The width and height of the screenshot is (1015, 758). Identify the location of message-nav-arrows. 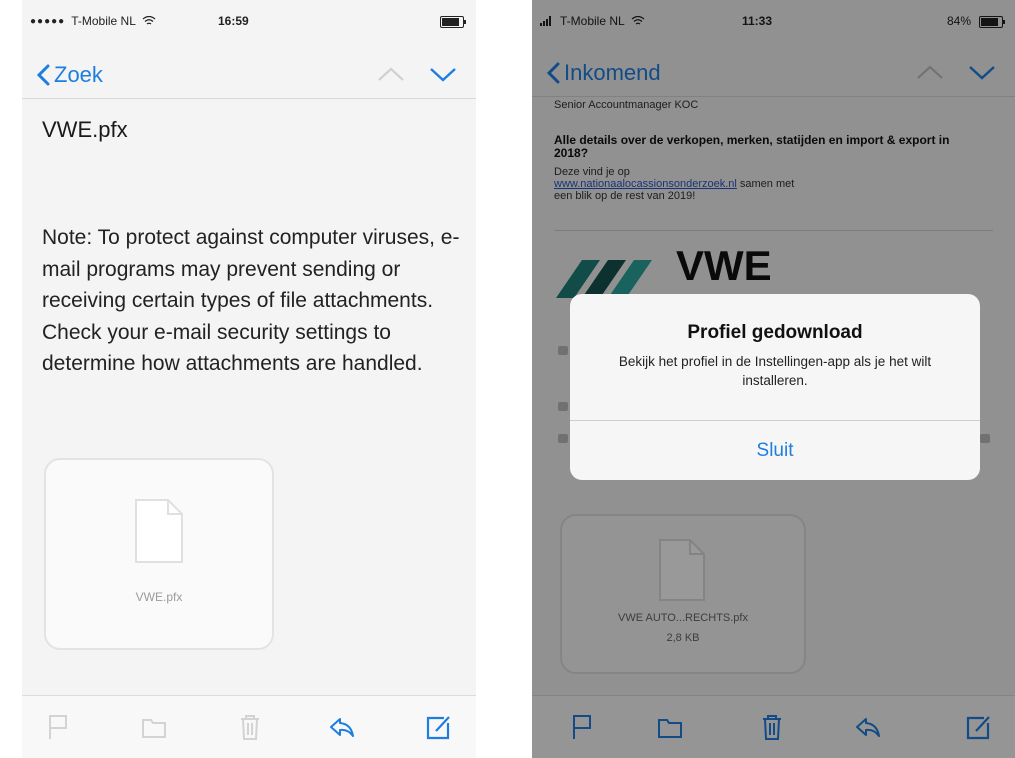
(417, 74).